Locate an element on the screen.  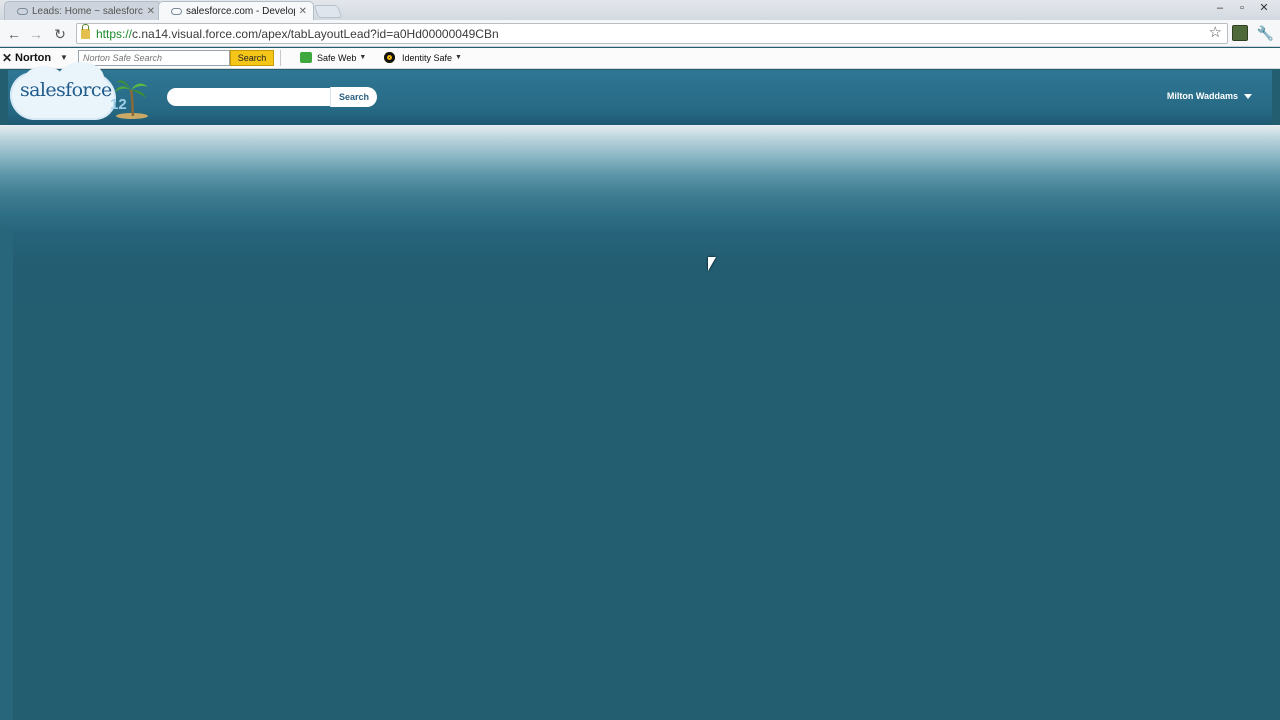
browser-tab-leads: Leads: Home ~ salesforce.c ✕ is located at coordinates (83, 10).